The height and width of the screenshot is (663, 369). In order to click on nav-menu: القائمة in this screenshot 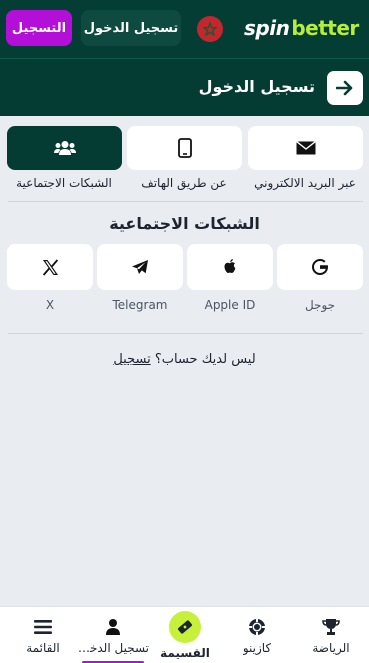, I will do `click(43, 635)`.